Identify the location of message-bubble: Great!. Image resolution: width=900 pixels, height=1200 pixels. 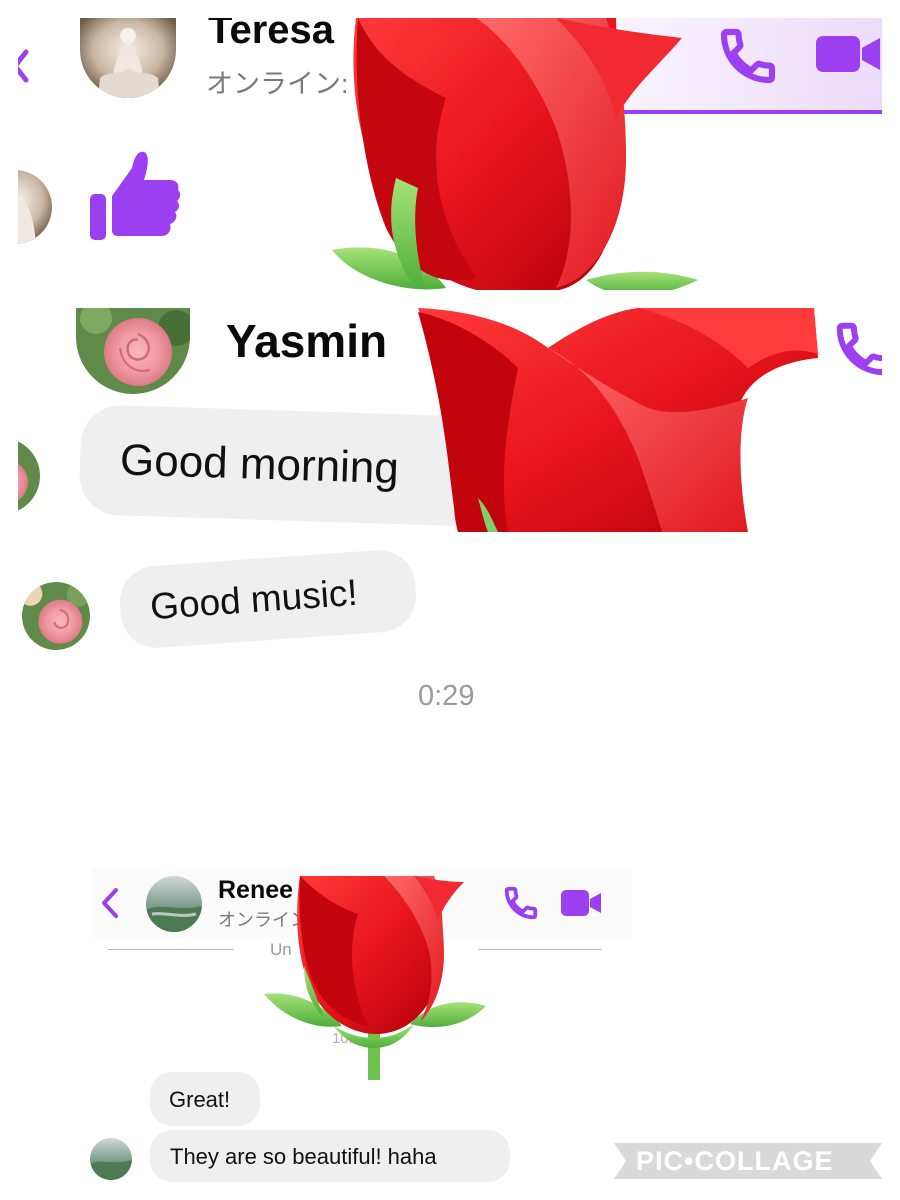
(205, 1099).